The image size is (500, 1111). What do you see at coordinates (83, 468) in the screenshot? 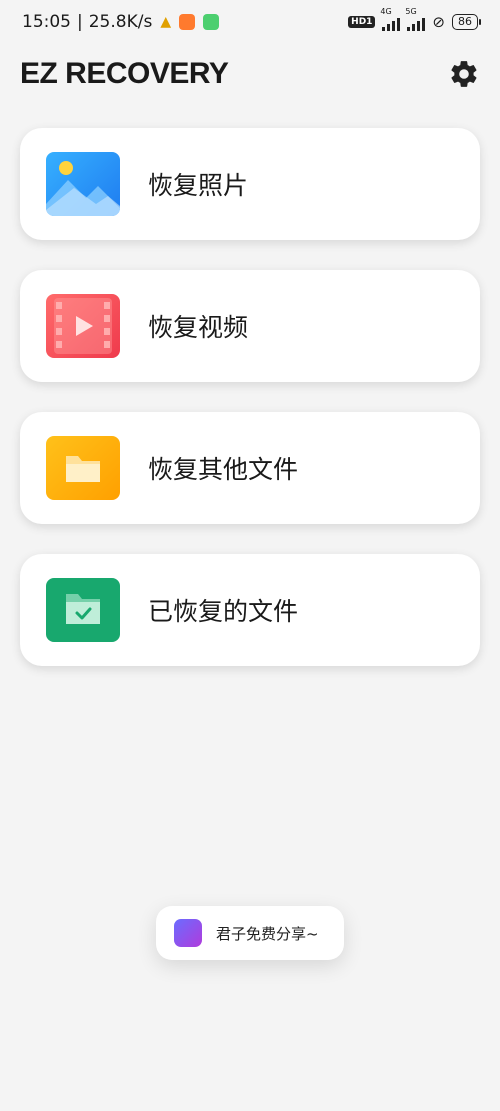
I see `folder-icon` at bounding box center [83, 468].